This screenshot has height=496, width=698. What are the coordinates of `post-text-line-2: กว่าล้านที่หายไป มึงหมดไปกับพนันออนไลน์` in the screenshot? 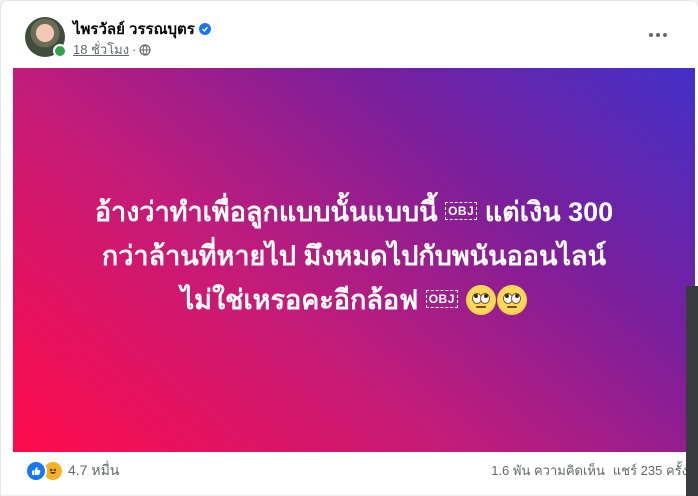 It's located at (354, 256).